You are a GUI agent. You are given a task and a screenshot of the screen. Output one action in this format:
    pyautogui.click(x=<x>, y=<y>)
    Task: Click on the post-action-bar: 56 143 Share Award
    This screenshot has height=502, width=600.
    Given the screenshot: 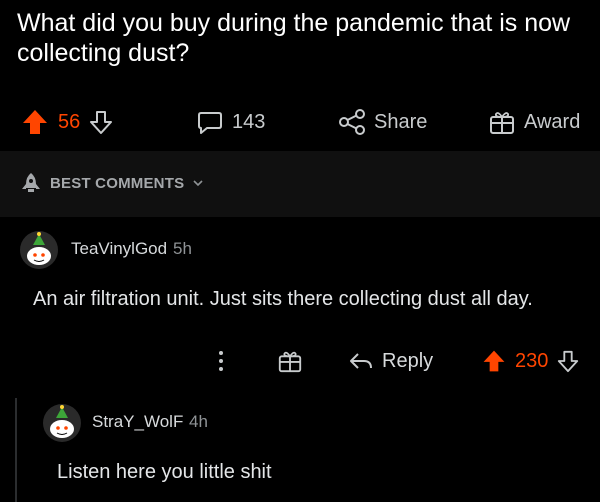 What is the action you would take?
    pyautogui.click(x=300, y=122)
    